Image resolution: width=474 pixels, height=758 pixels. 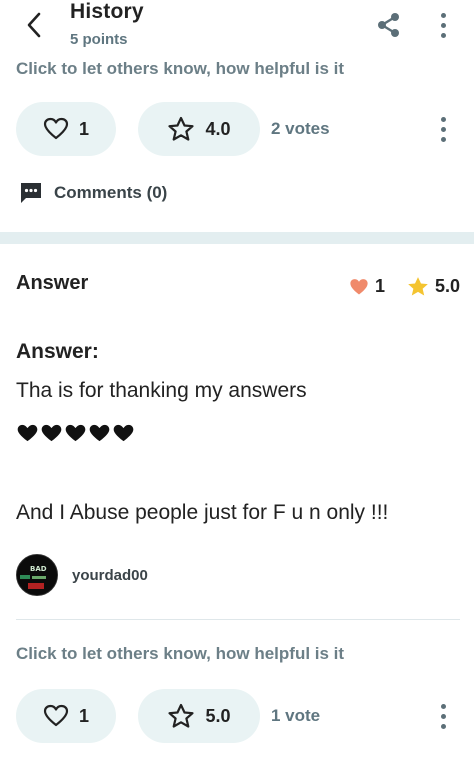 I want to click on share-icon, so click(x=388, y=25).